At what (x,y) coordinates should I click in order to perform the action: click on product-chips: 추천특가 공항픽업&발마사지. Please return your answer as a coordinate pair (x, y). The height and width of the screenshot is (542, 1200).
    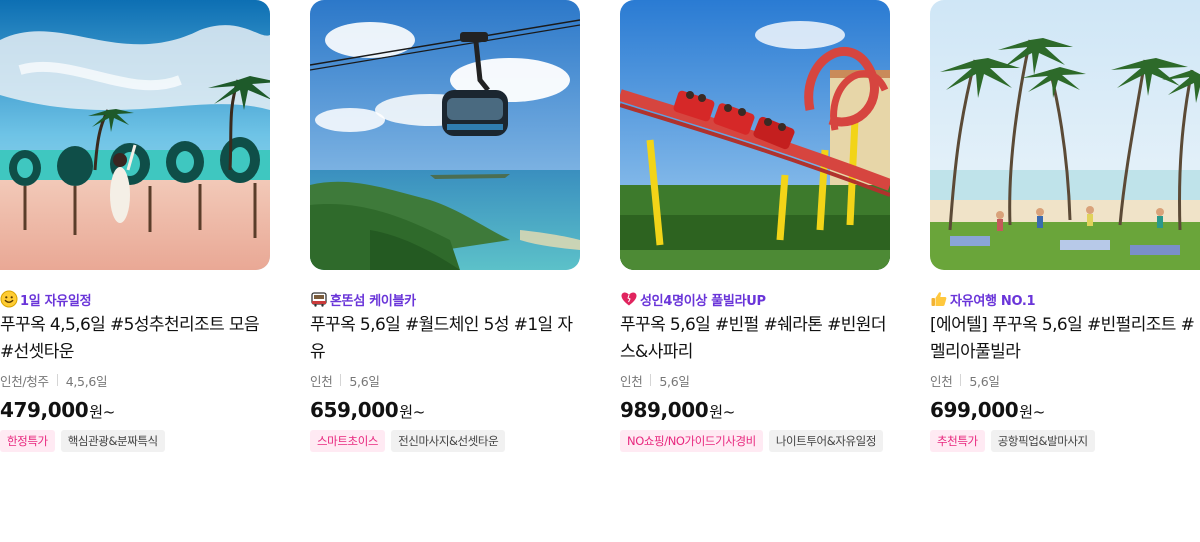
    Looking at the image, I should click on (1065, 441).